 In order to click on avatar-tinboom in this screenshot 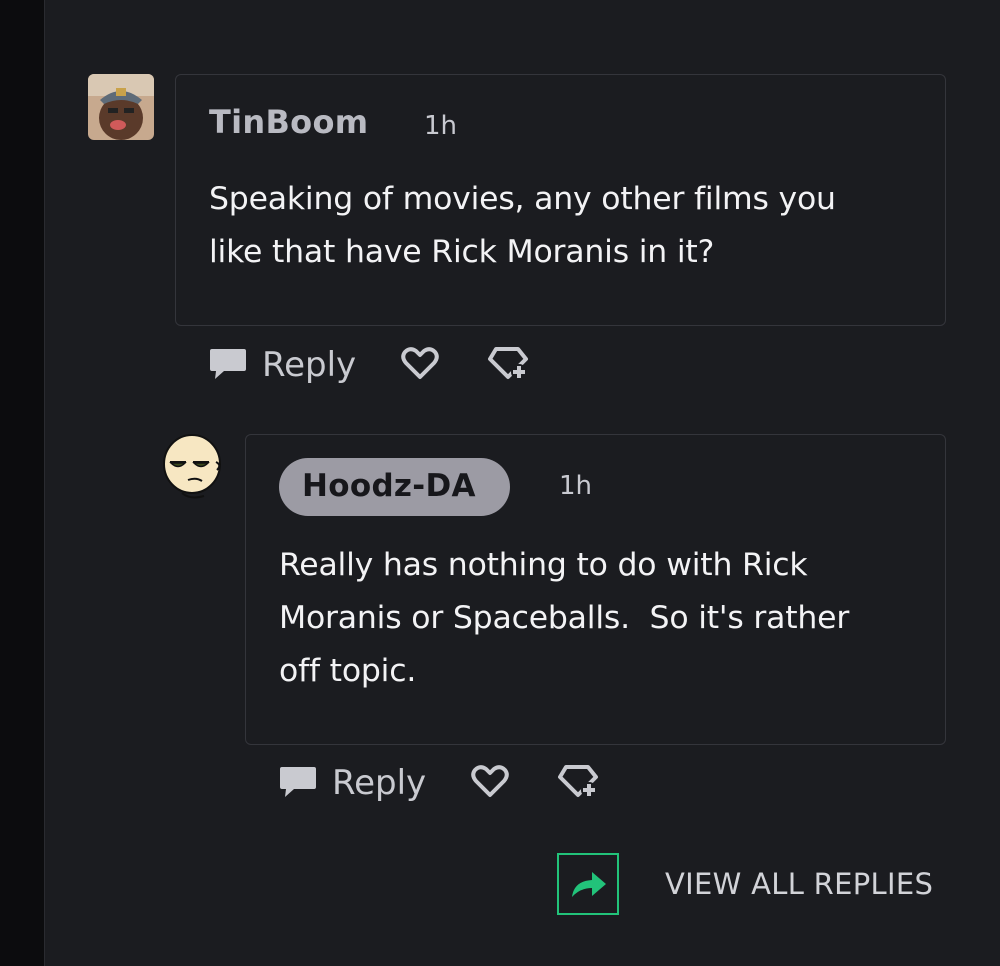, I will do `click(121, 107)`.